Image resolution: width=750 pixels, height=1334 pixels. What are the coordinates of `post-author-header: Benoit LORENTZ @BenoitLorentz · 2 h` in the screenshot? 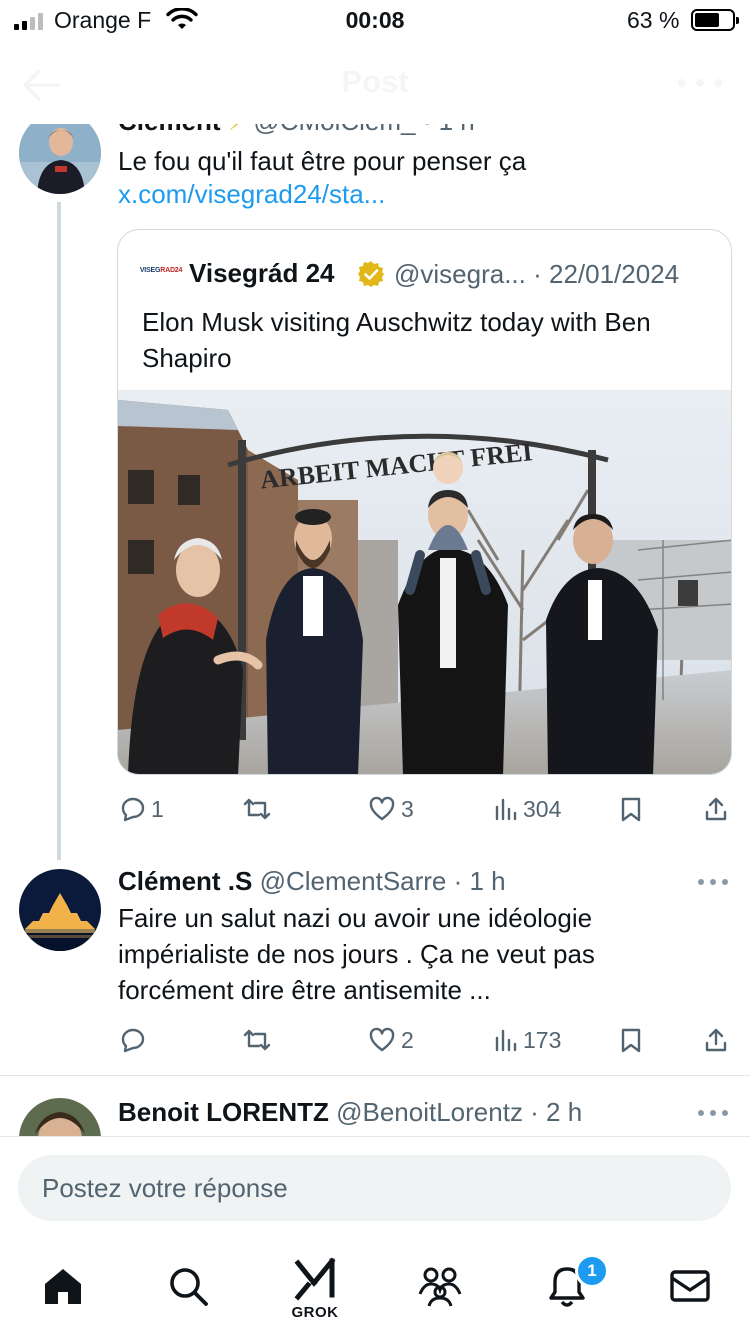 It's located at (350, 1112).